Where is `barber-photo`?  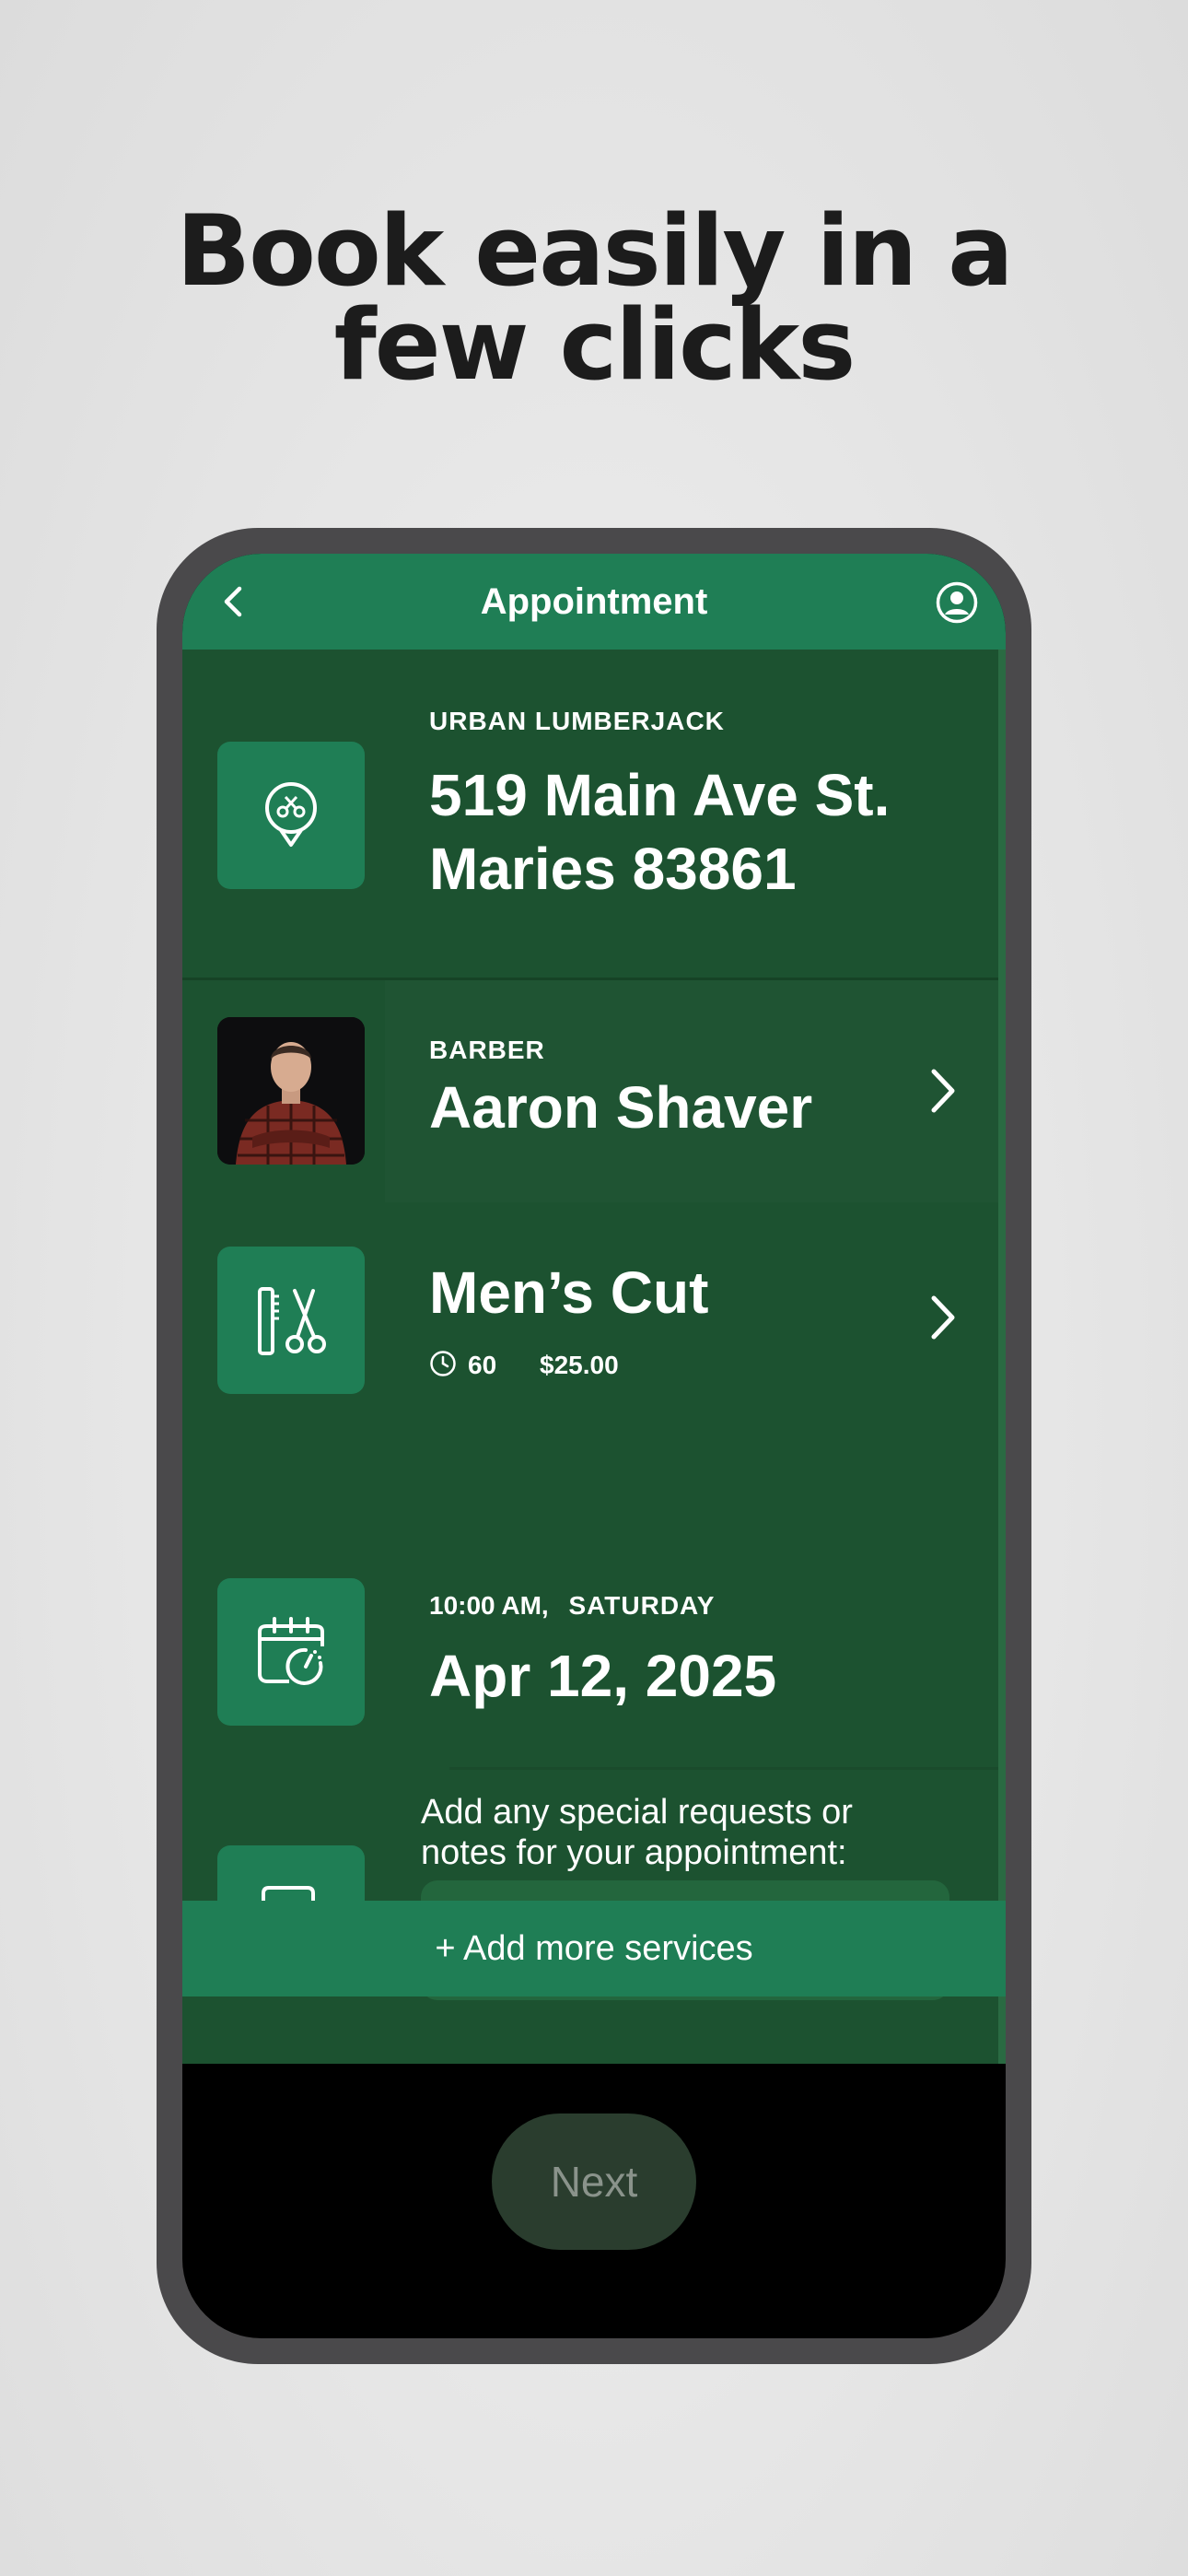
barber-photo is located at coordinates (291, 1091).